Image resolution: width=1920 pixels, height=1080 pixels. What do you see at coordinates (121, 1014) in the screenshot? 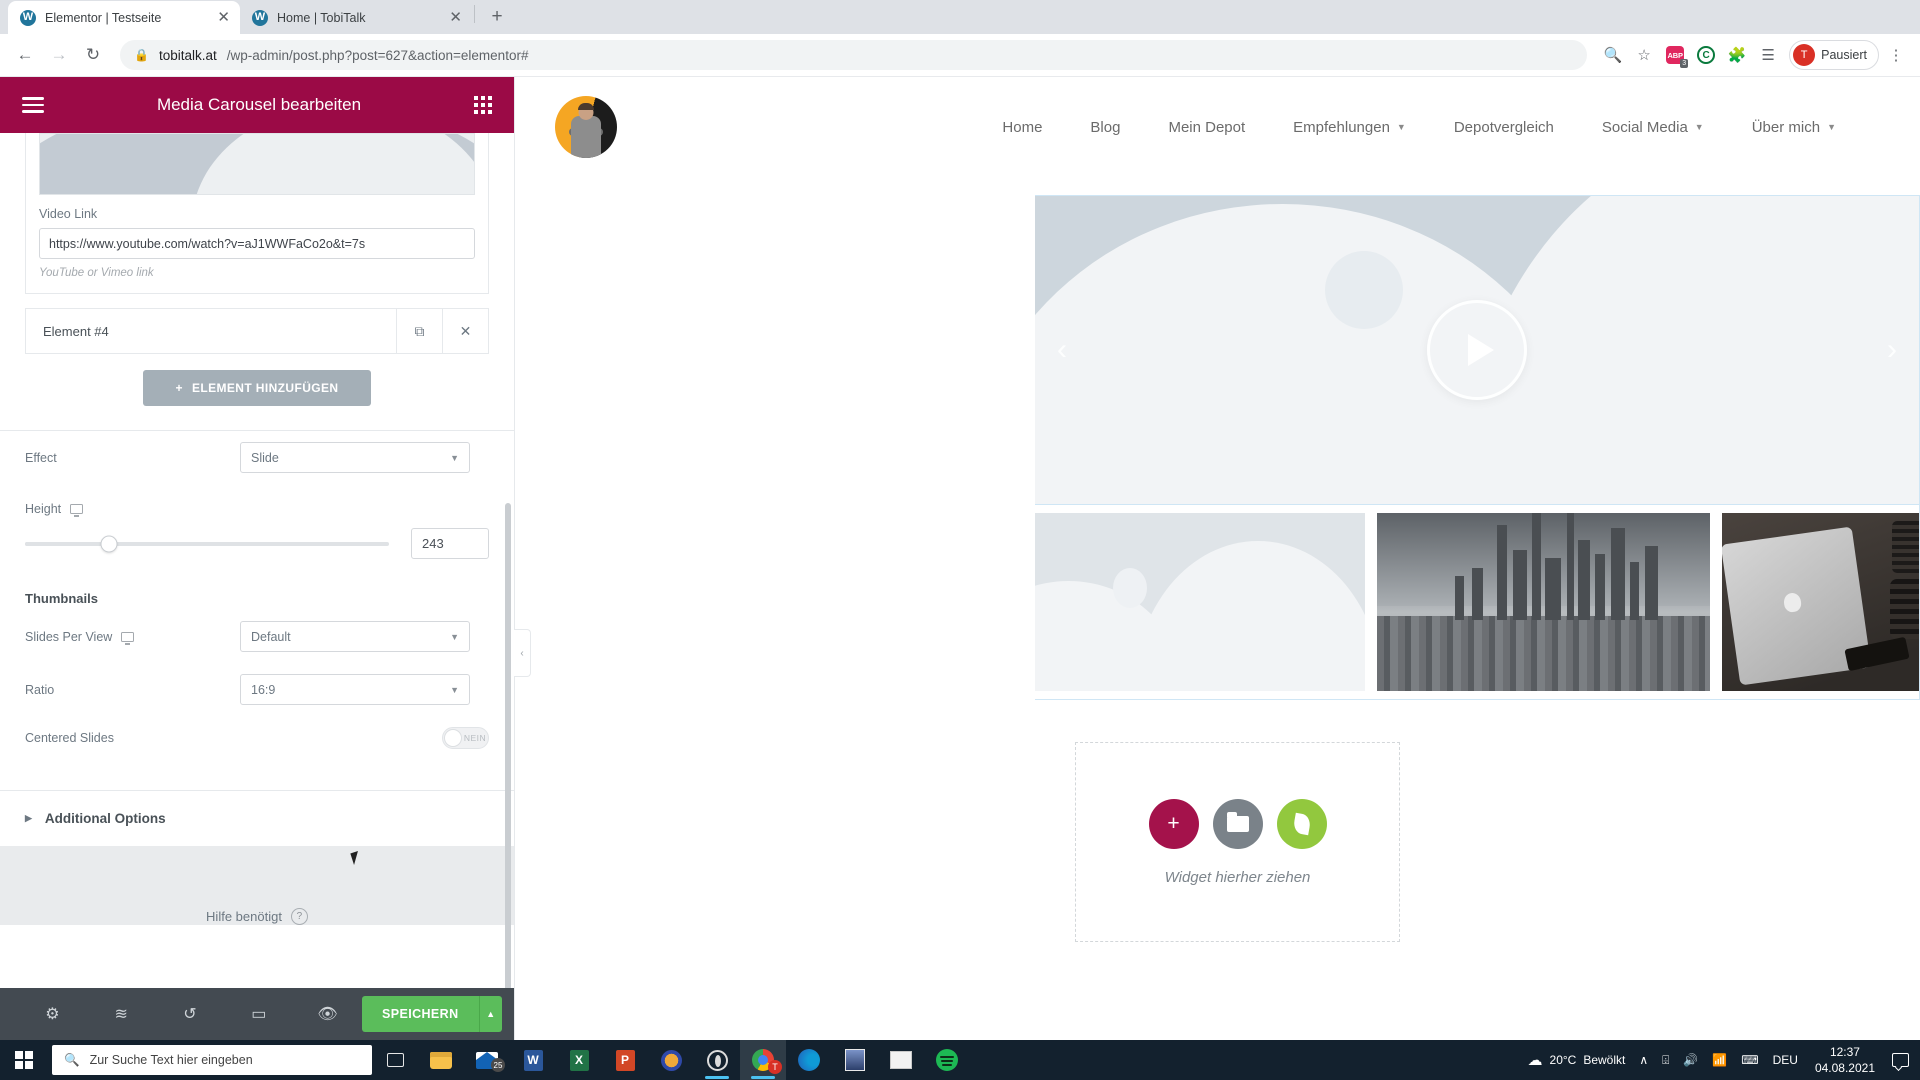
I see `navigator-layers-icon: ≋` at bounding box center [121, 1014].